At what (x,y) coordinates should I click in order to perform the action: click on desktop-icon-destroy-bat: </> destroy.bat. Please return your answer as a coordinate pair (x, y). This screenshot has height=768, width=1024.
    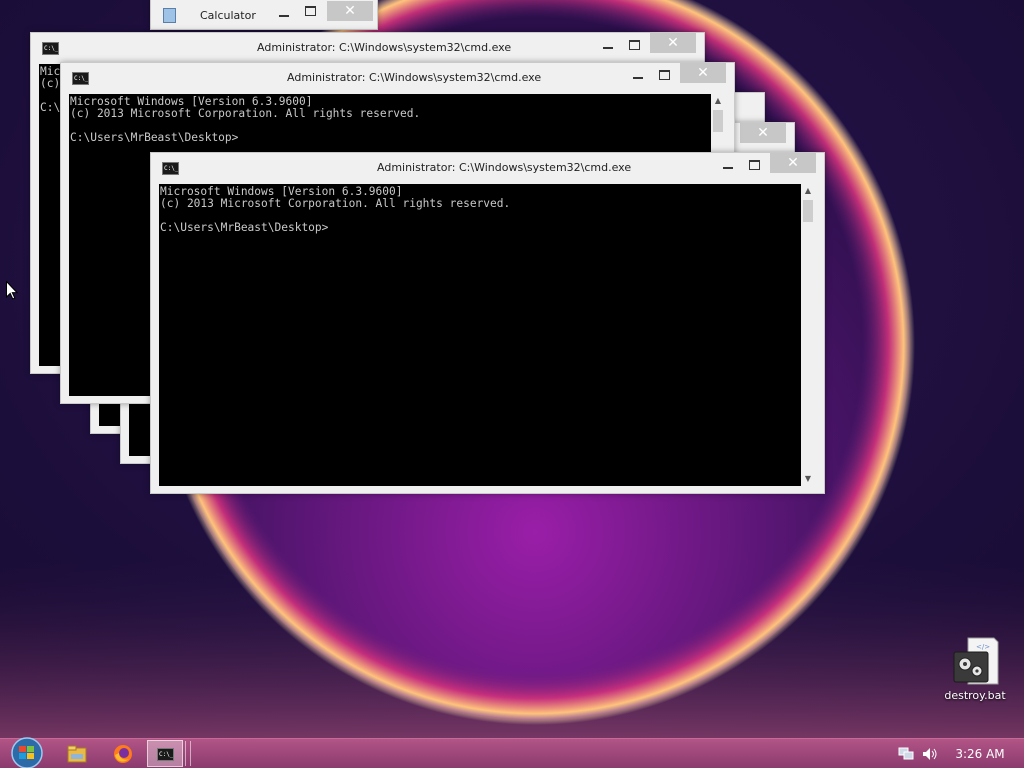
    Looking at the image, I should click on (975, 670).